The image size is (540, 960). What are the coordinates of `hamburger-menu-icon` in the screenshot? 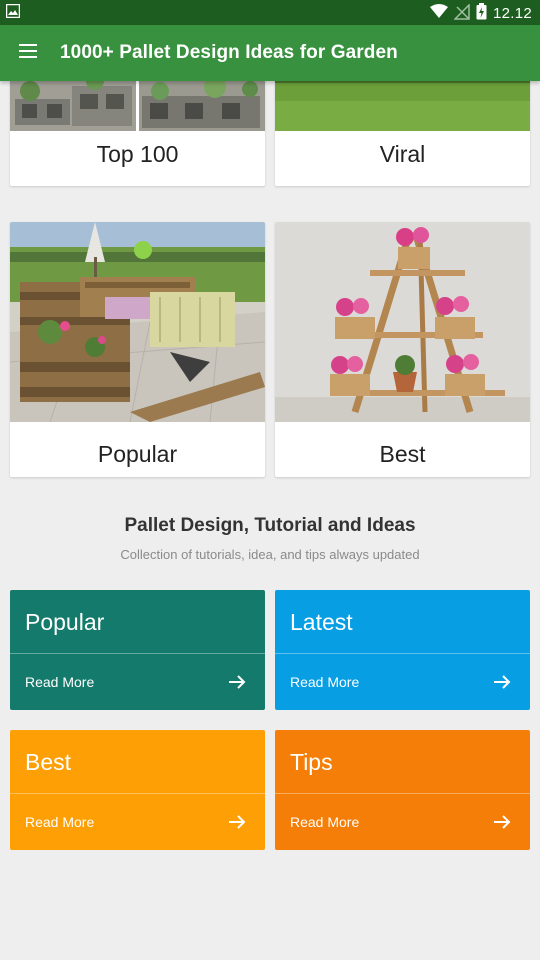 It's located at (28, 53).